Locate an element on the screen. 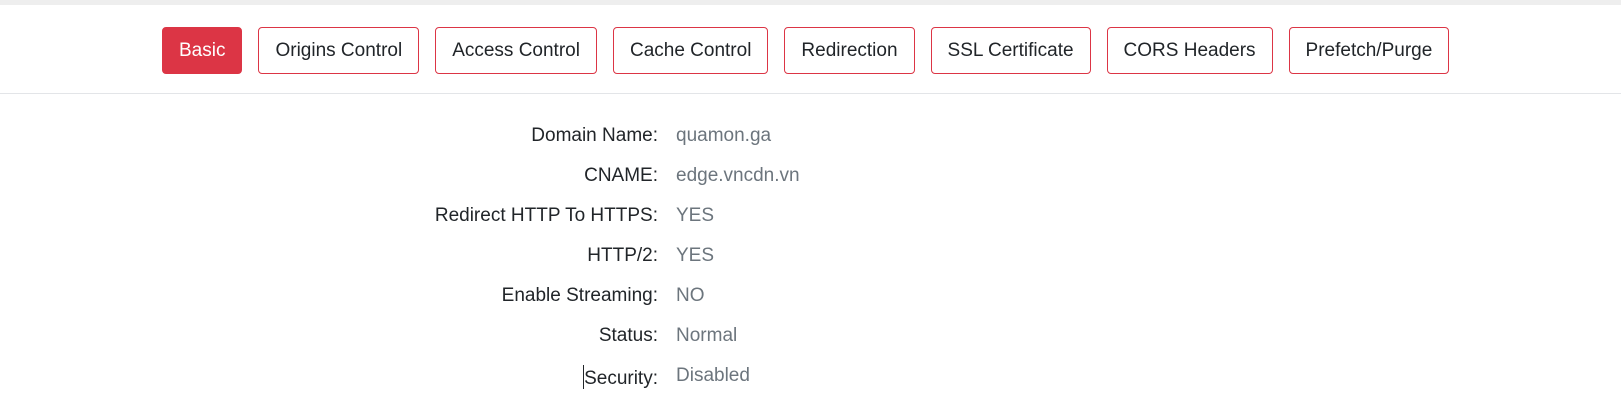 Image resolution: width=1621 pixels, height=414 pixels. streaming-value: NO is located at coordinates (690, 295).